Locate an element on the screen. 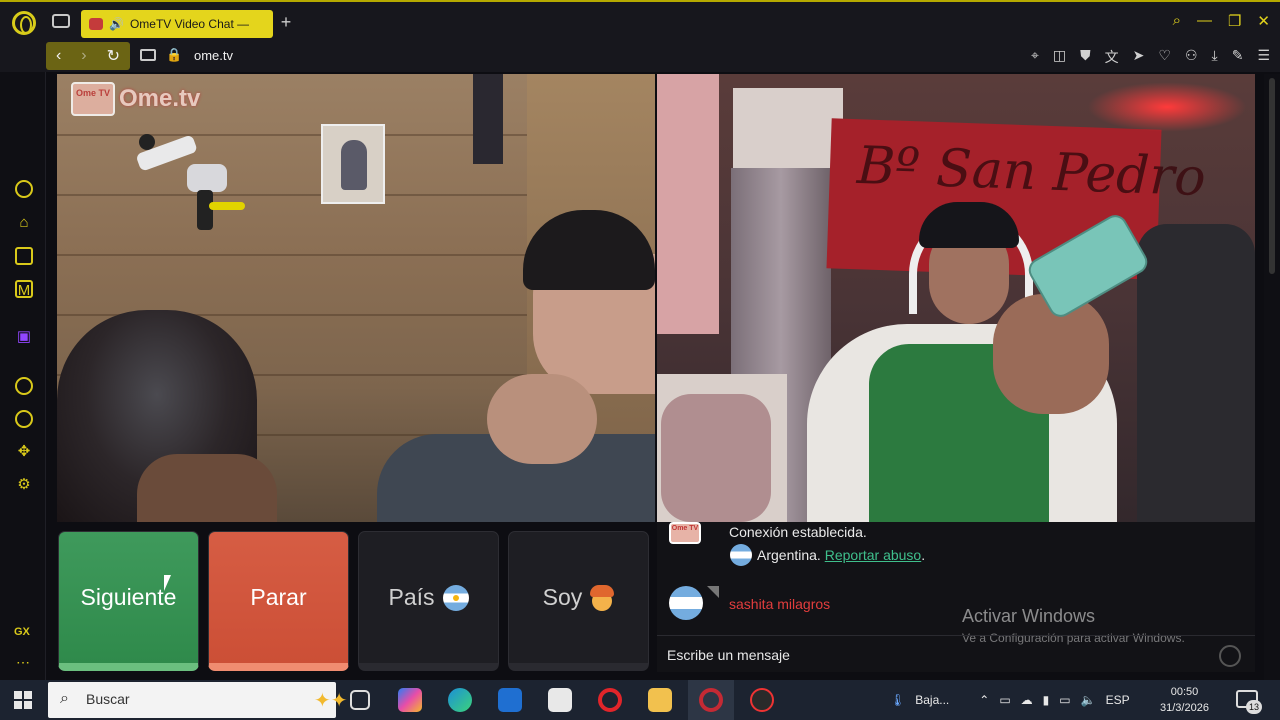 Image resolution: width=1280 pixels, height=720 pixels. stop-button: Parar is located at coordinates (278, 601).